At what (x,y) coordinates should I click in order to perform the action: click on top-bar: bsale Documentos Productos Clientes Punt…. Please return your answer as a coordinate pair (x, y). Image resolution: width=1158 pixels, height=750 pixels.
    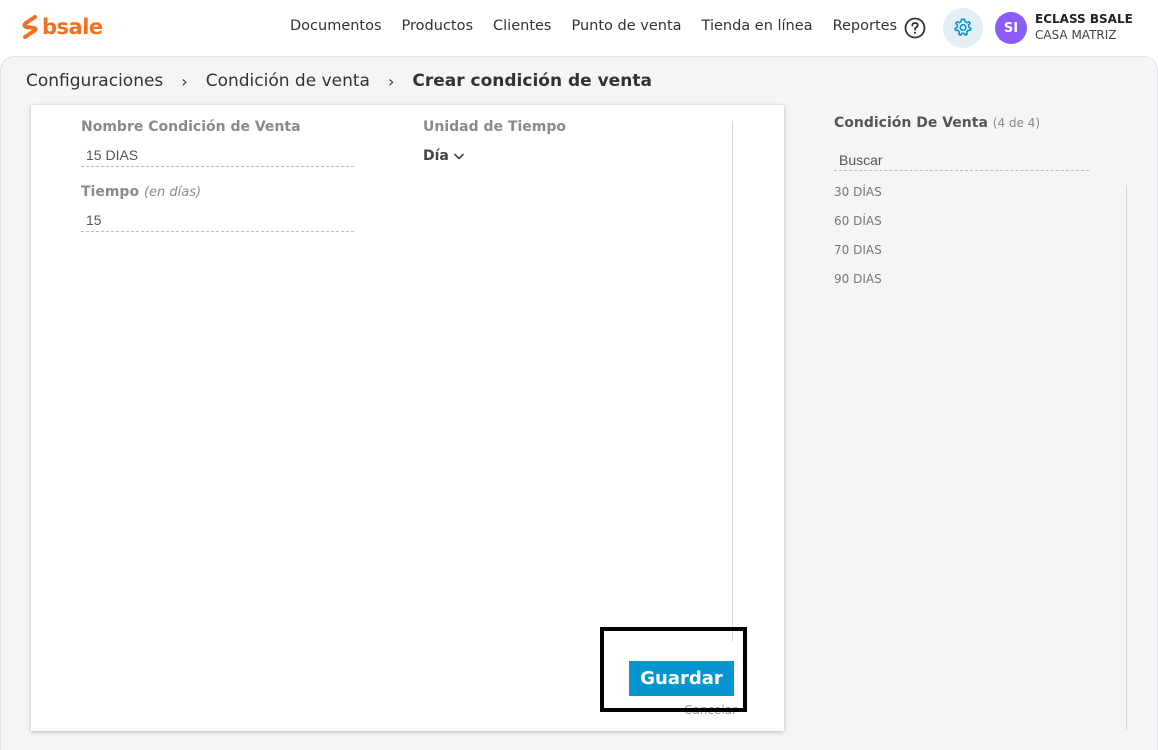
    Looking at the image, I should click on (579, 28).